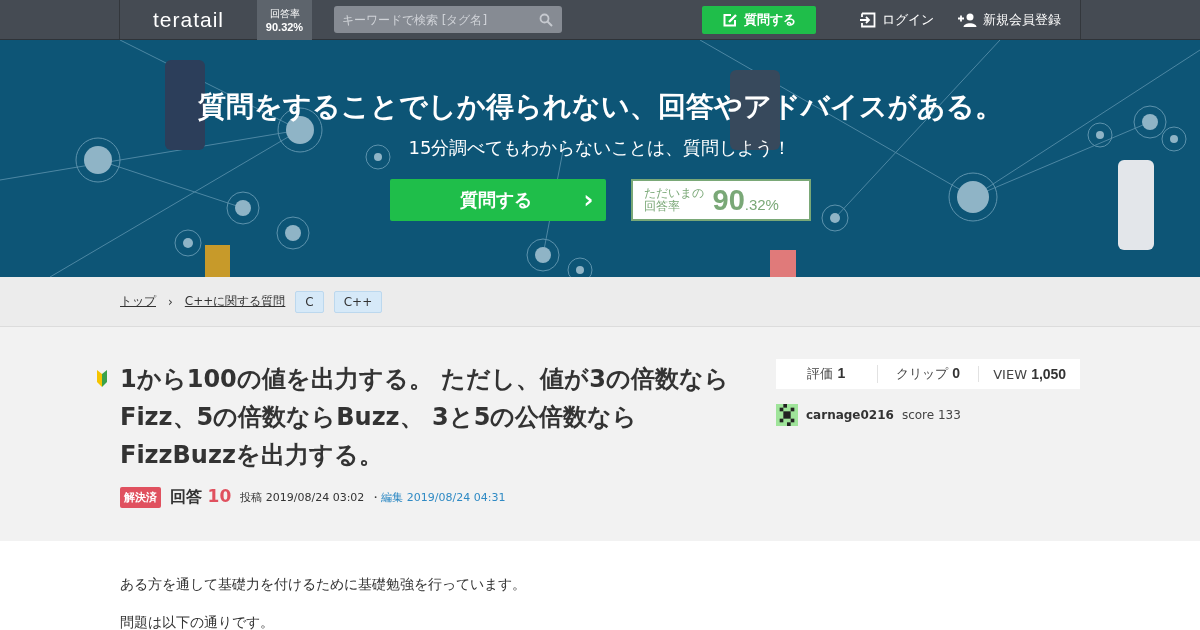 The image size is (1200, 630). Describe the element at coordinates (826, 374) in the screenshot. I see `stat-item: 評価 1` at that location.